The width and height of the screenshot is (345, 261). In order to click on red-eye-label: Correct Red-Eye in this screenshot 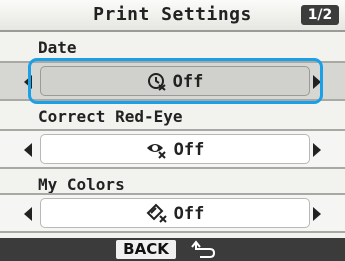, I will do `click(110, 116)`.